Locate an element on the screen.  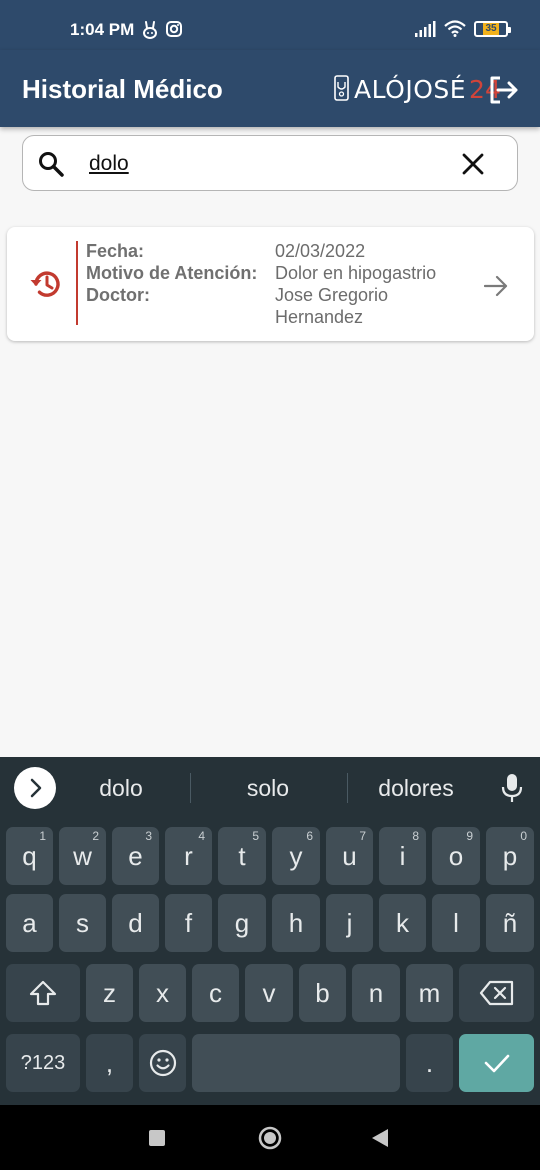
status-right-icons: 35 is located at coordinates (462, 28).